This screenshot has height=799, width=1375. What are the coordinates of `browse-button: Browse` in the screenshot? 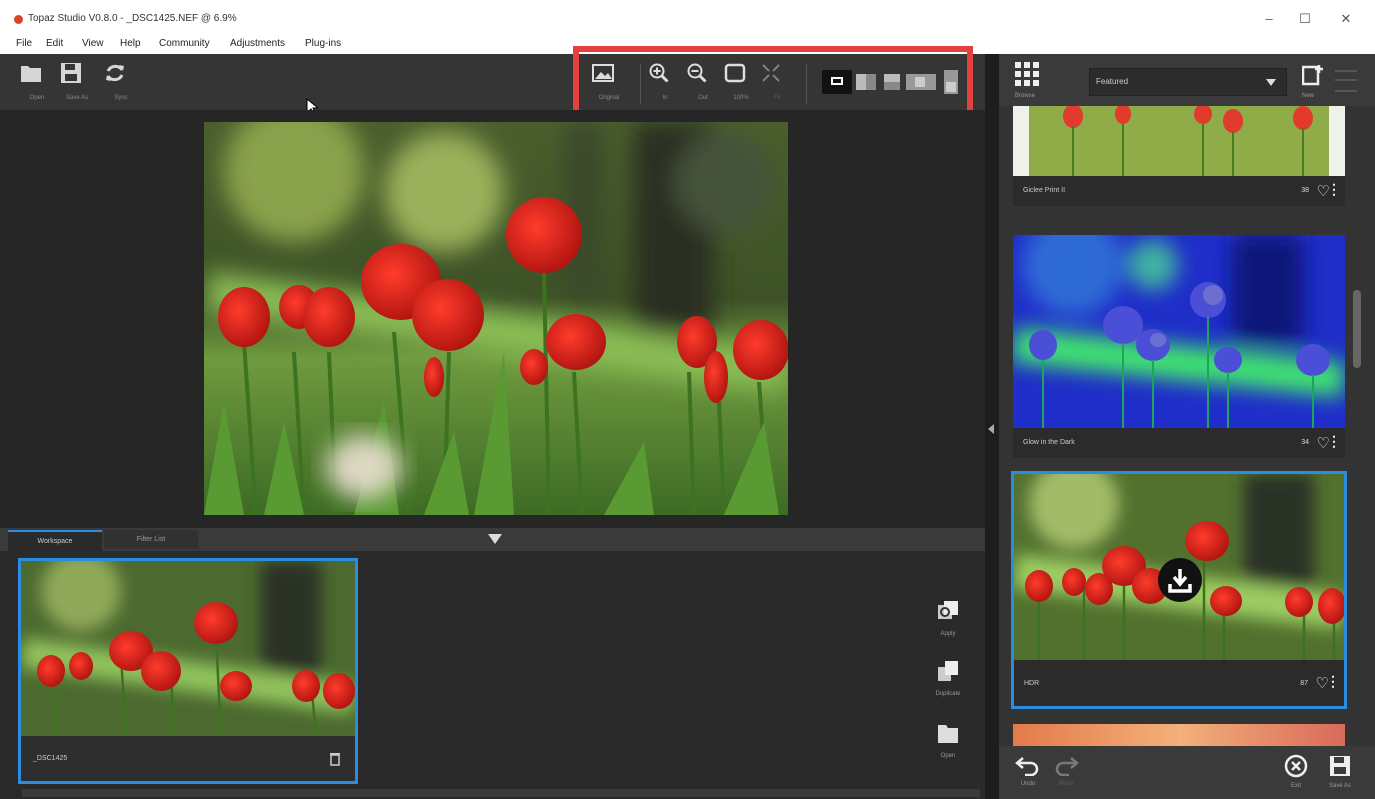 It's located at (1028, 82).